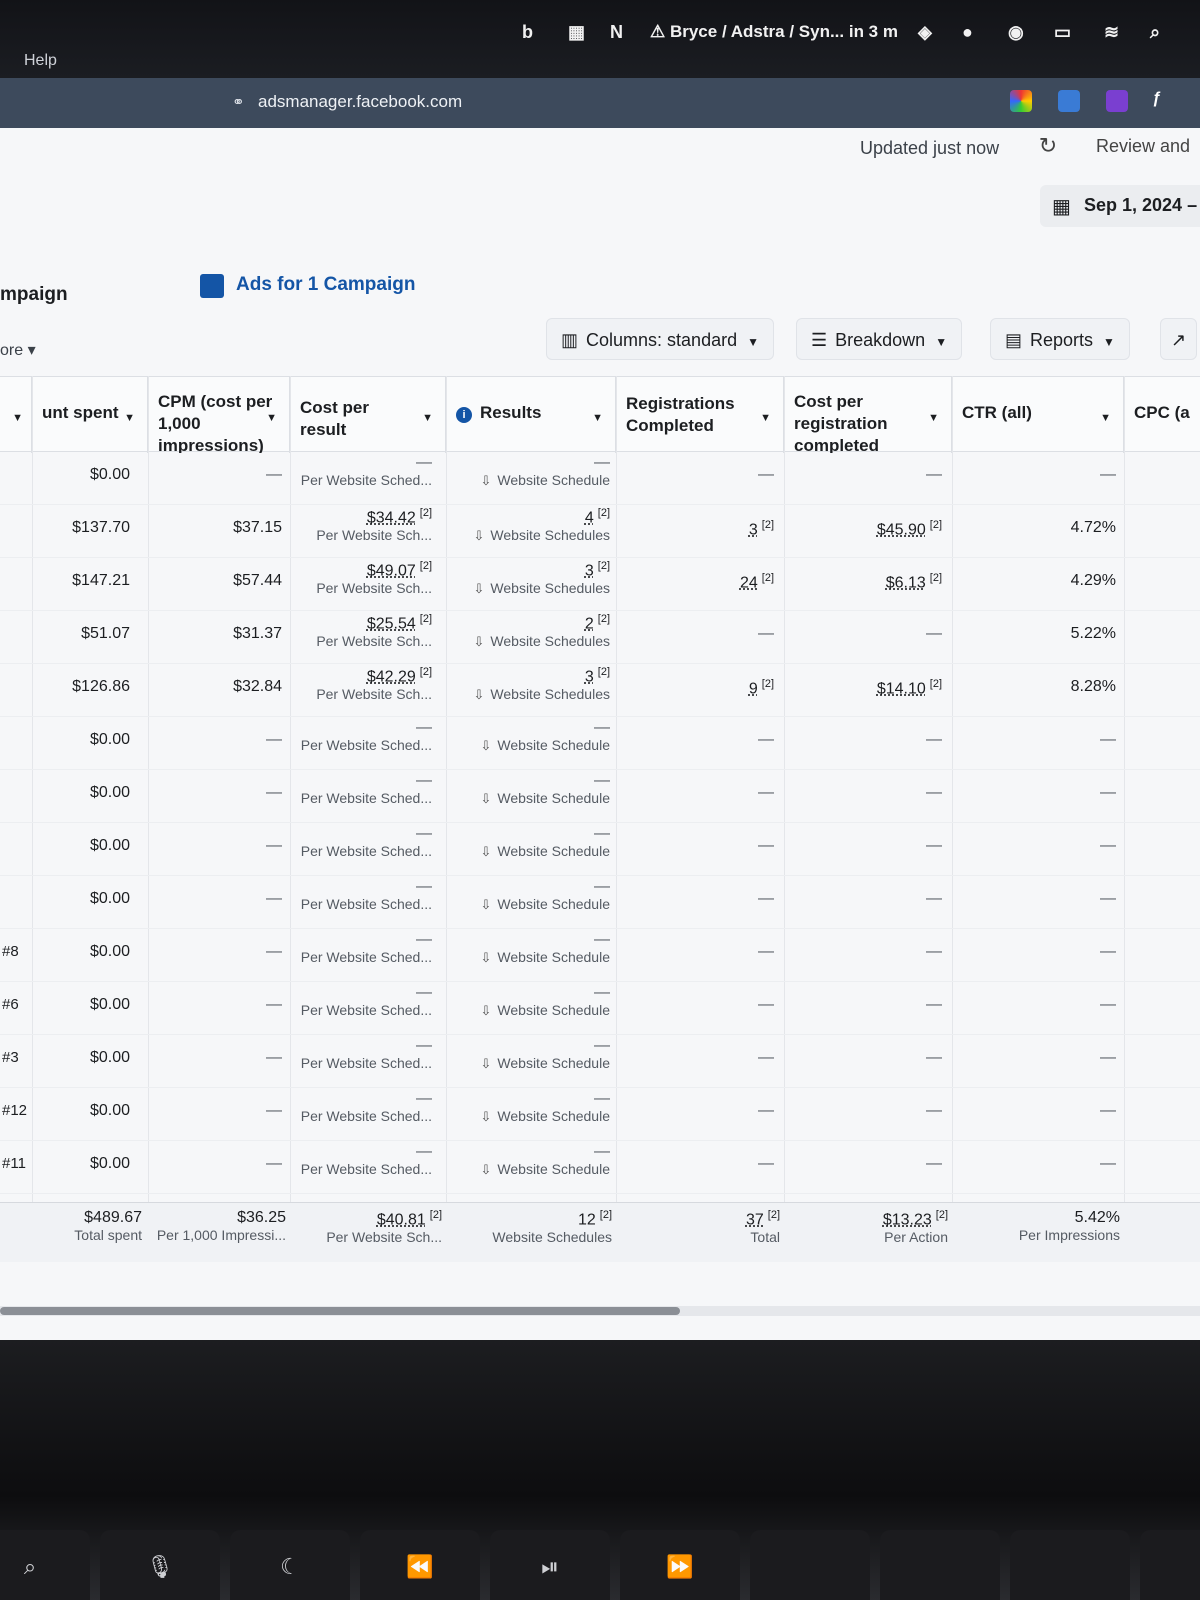  Describe the element at coordinates (1069, 1235) in the screenshot. I see `total-ctr-label: Per Impressions` at that location.